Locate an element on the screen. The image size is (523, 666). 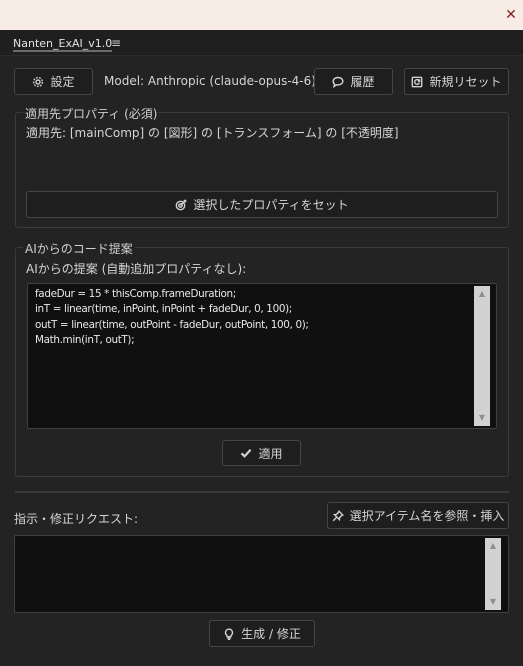
code-scrollbar: ▲ ▼ is located at coordinates (482, 356).